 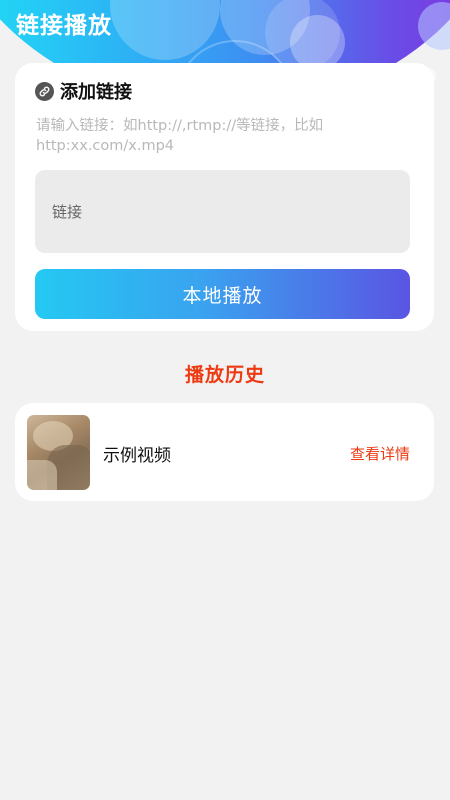 What do you see at coordinates (64, 26) in the screenshot?
I see `page-title: 链接播放` at bounding box center [64, 26].